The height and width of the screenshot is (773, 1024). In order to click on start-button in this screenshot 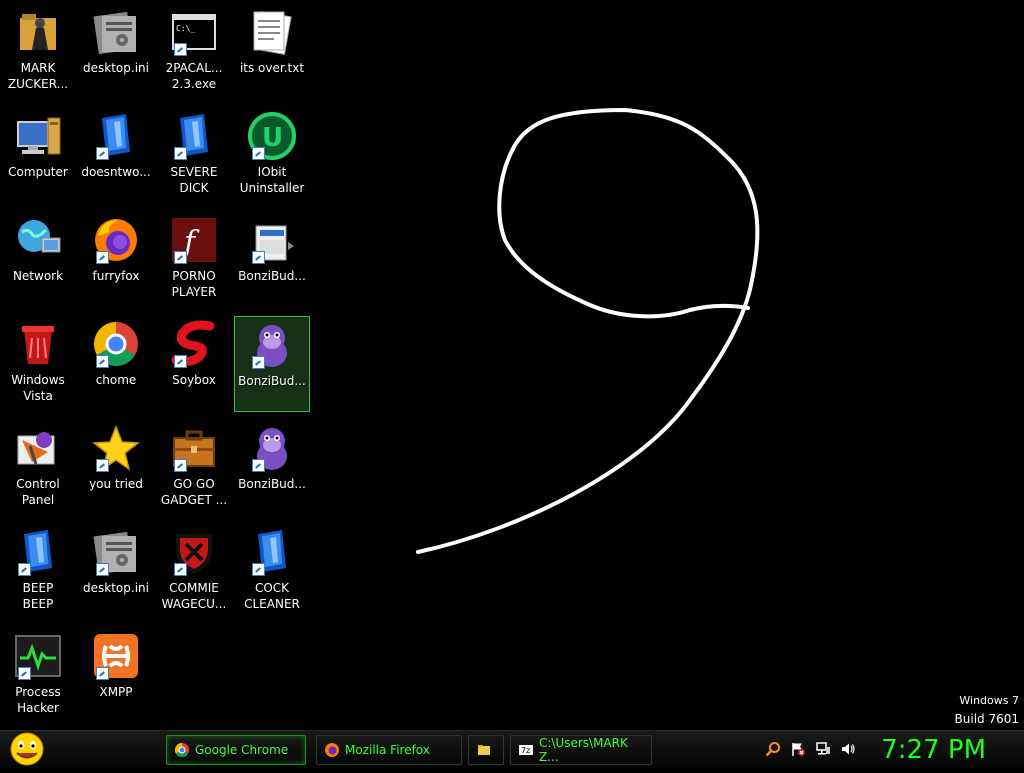, I will do `click(27, 750)`.